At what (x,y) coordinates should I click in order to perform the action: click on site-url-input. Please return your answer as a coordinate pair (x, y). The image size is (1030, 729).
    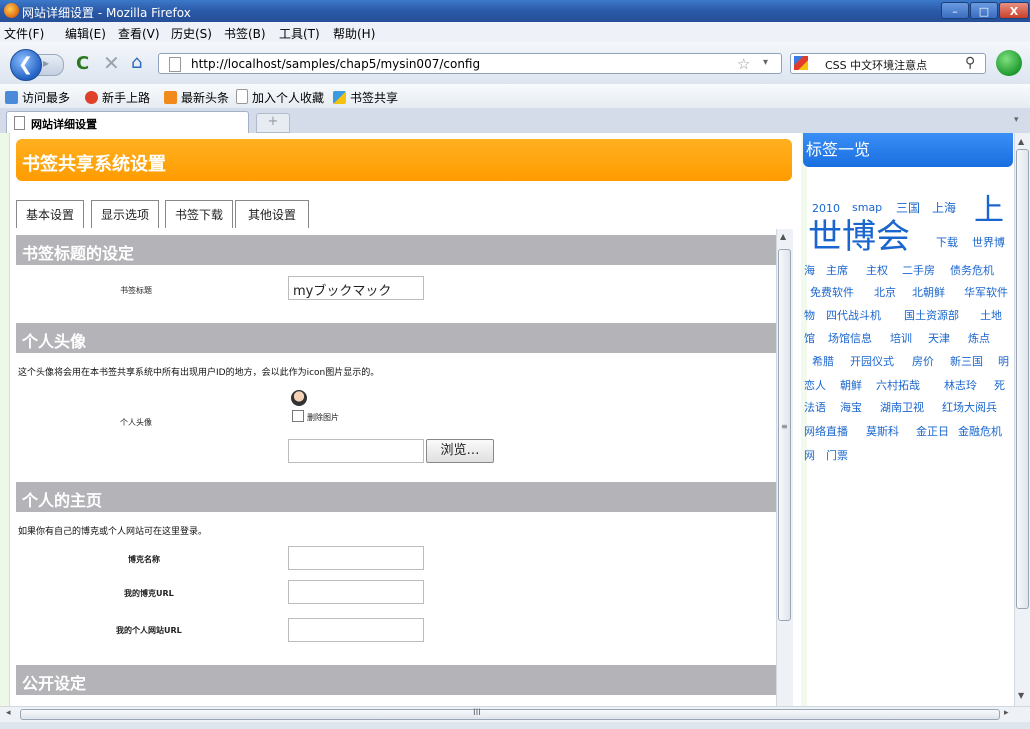
    Looking at the image, I should click on (356, 630).